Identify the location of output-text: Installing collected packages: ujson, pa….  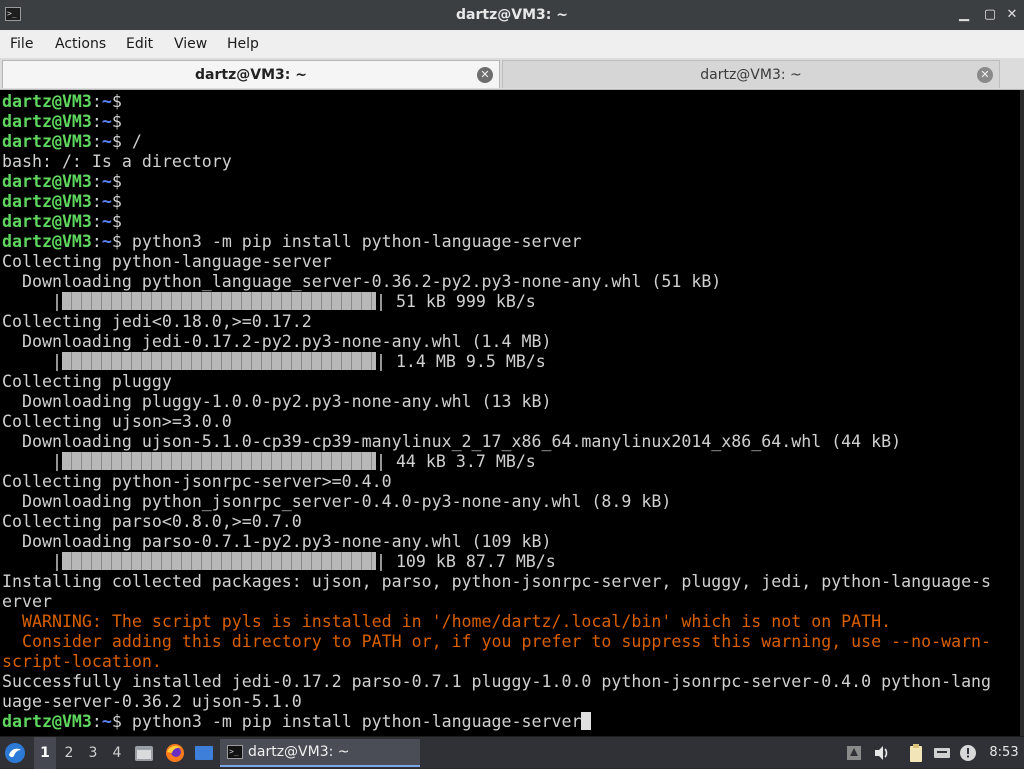
(497, 581).